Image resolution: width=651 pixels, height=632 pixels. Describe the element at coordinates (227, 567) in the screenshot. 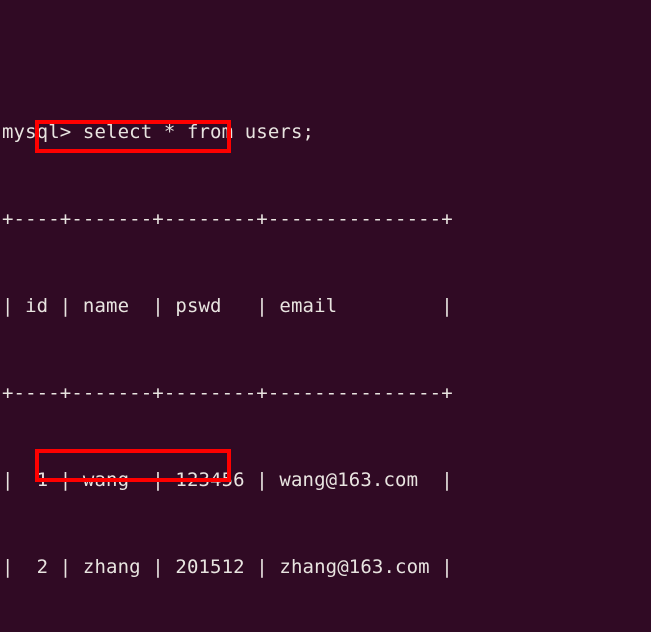

I see `table-row: | 2 | zhang | 201512 | zhang@163.com |` at that location.